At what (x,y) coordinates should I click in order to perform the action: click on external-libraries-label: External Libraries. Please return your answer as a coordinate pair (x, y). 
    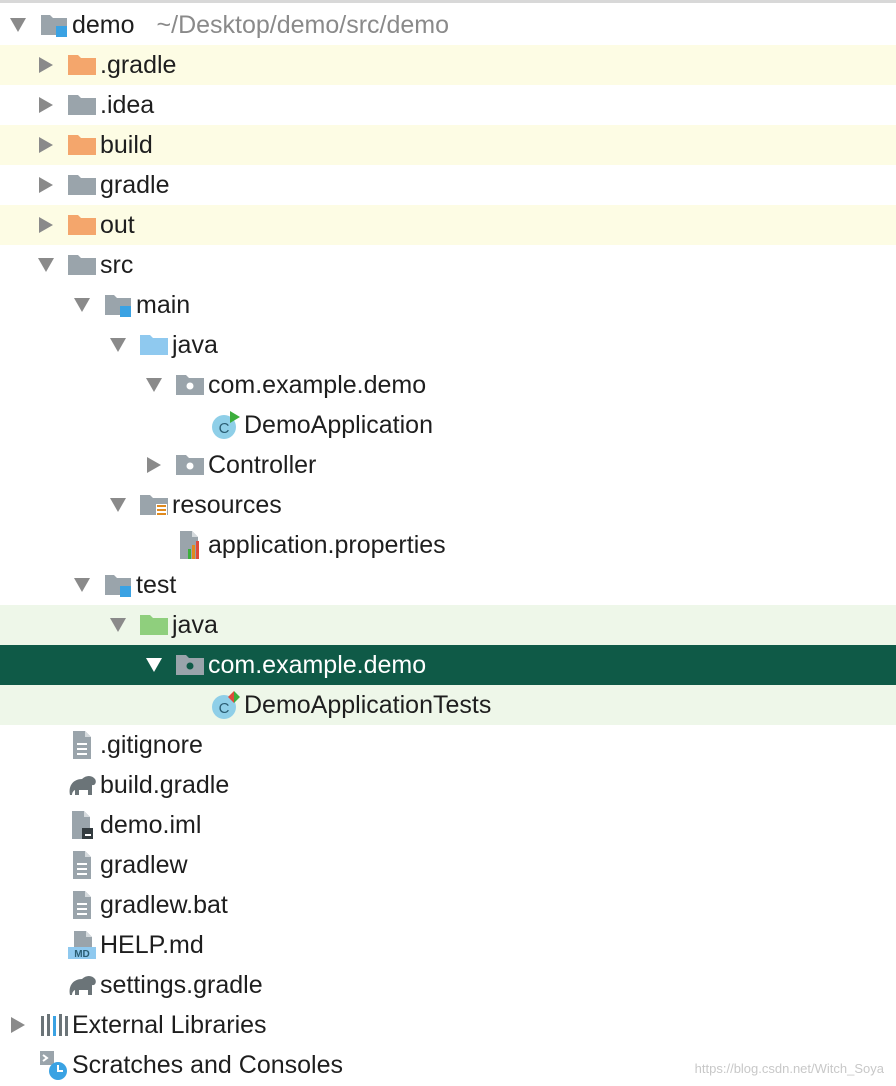
    Looking at the image, I should click on (169, 1024).